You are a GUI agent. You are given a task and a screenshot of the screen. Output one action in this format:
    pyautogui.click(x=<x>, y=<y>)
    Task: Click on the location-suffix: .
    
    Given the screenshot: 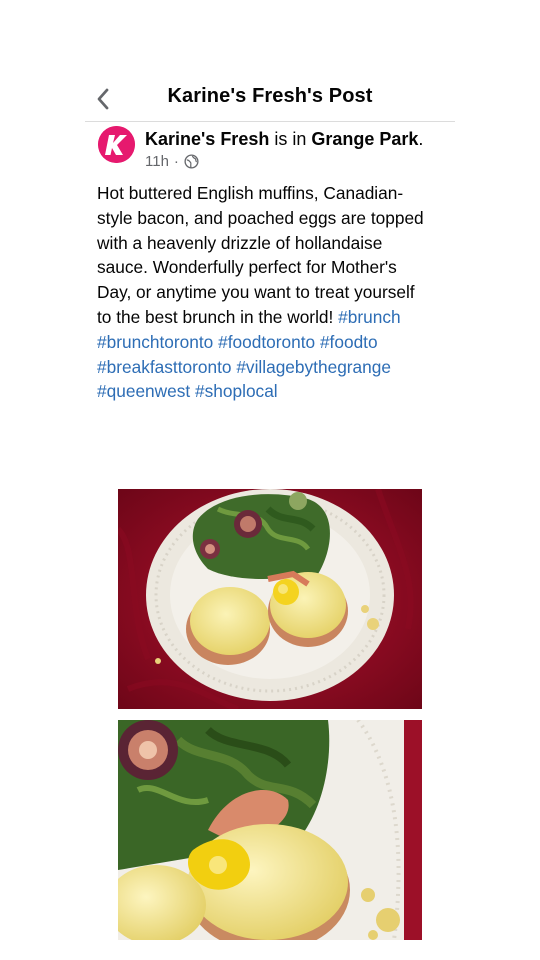 What is the action you would take?
    pyautogui.click(x=421, y=139)
    